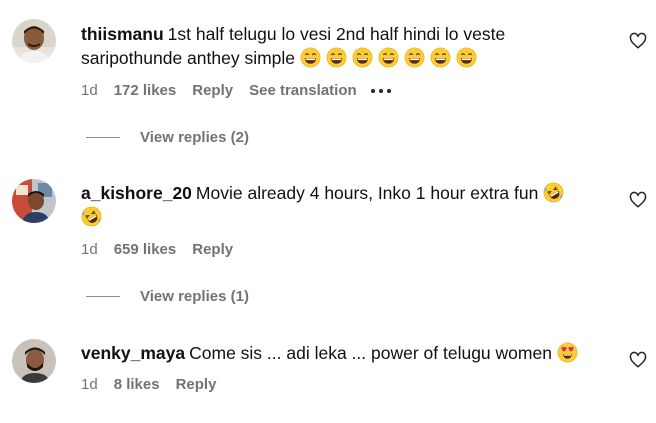  Describe the element at coordinates (236, 90) in the screenshot. I see `comment-meta: 1d 172 likes Reply See translation` at that location.